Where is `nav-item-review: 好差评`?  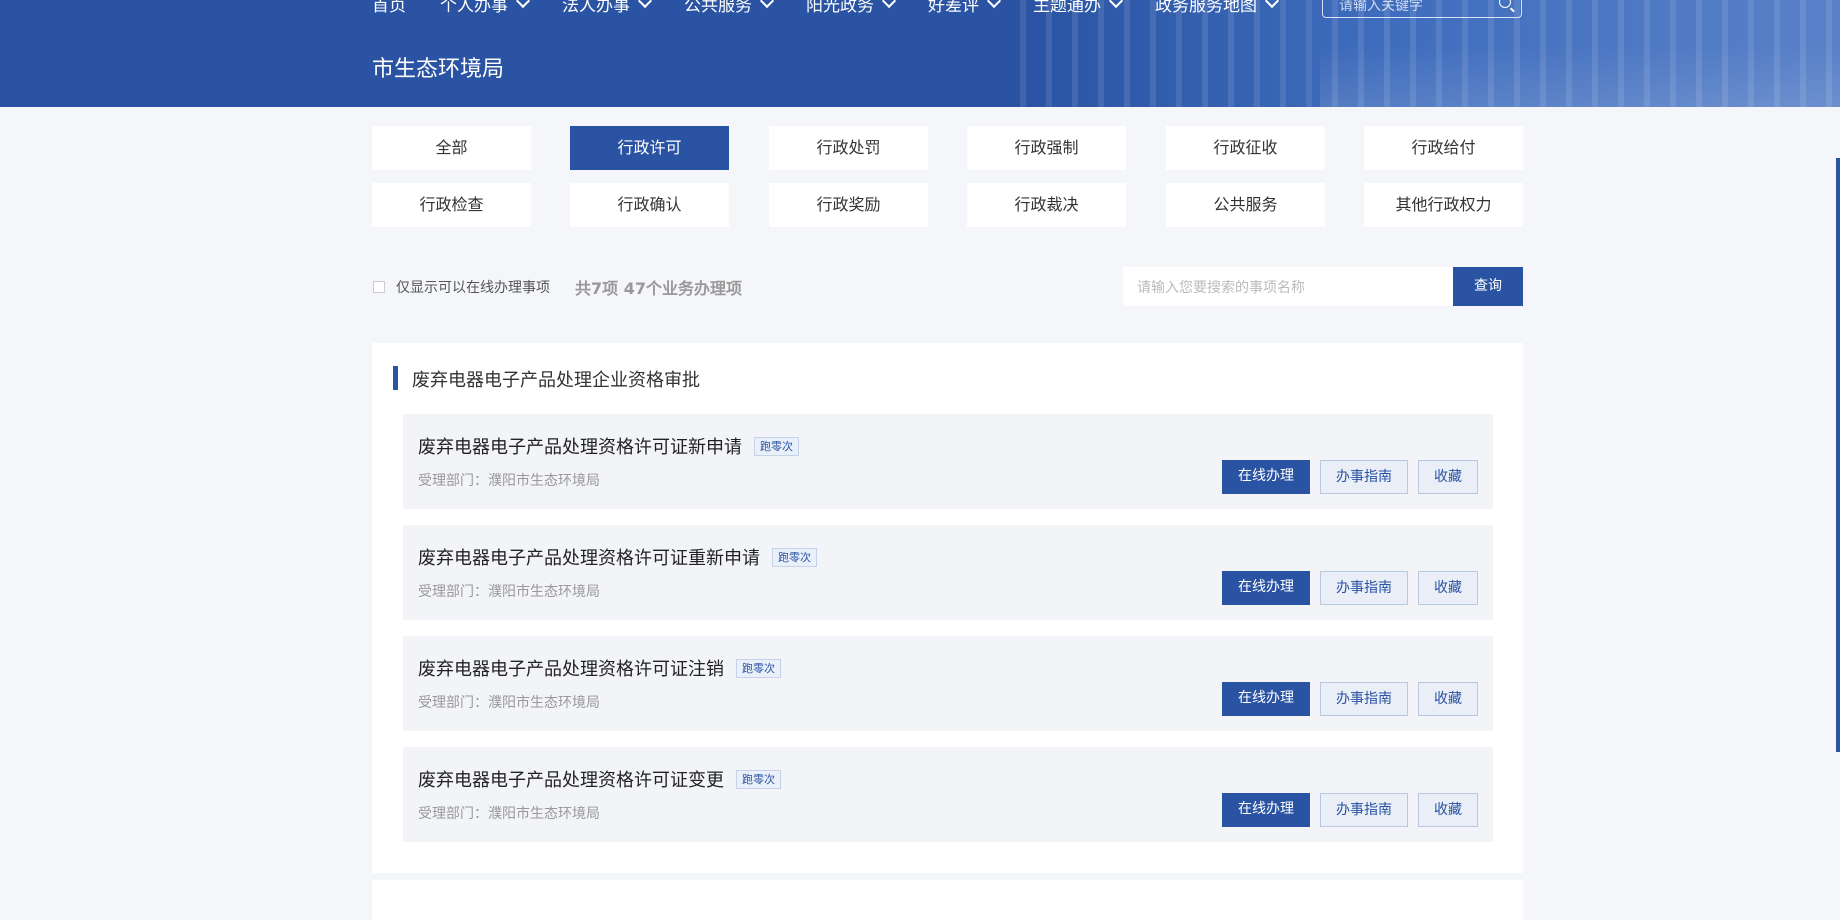
nav-item-review: 好差评 is located at coordinates (965, 8).